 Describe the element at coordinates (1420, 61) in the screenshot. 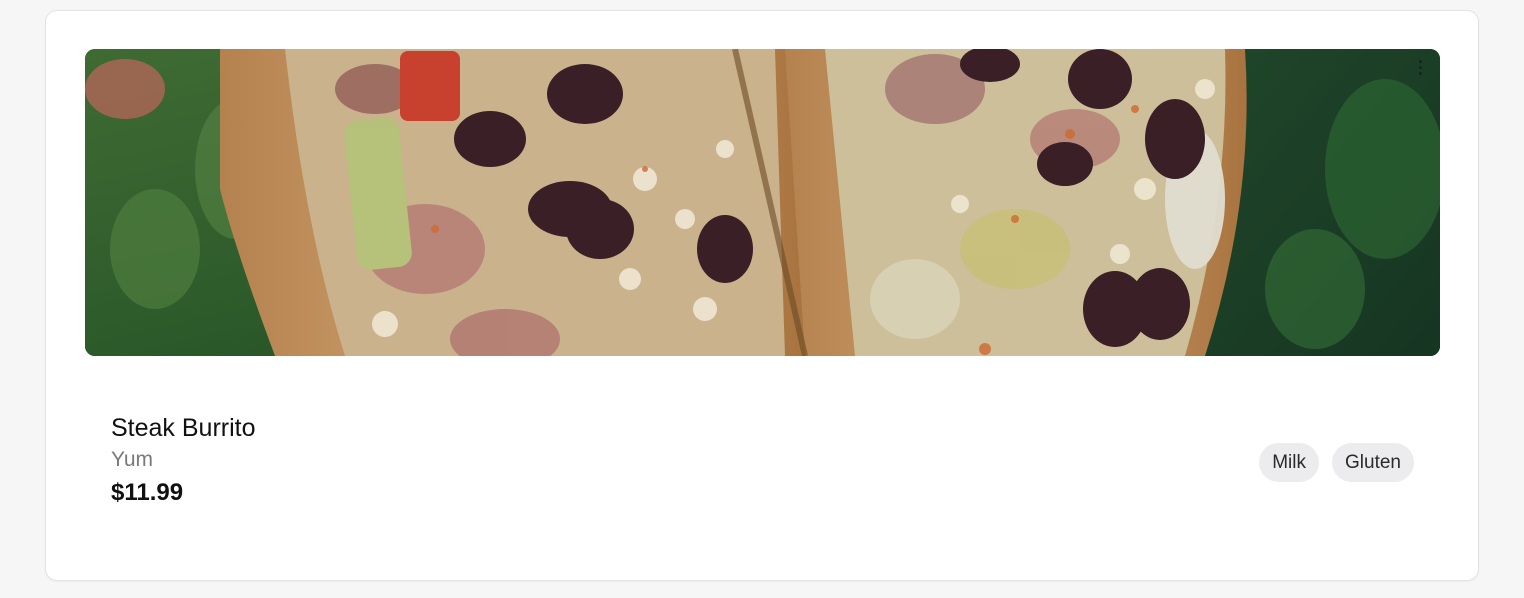

I see `more-vertical-icon` at that location.